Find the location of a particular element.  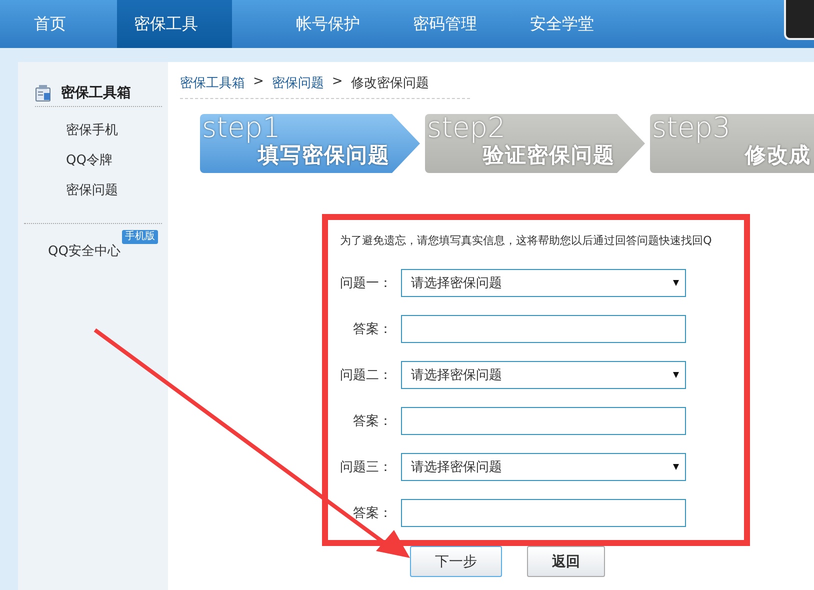

field-label: 问题一： is located at coordinates (366, 283).